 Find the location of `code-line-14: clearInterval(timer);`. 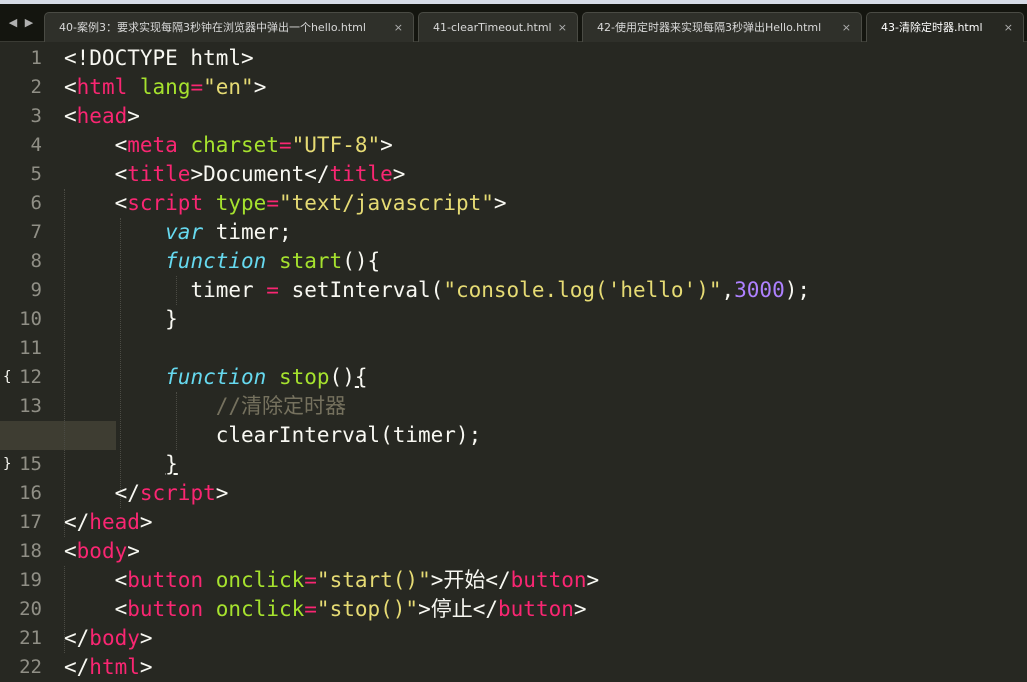

code-line-14: clearInterval(timer); is located at coordinates (348, 435).